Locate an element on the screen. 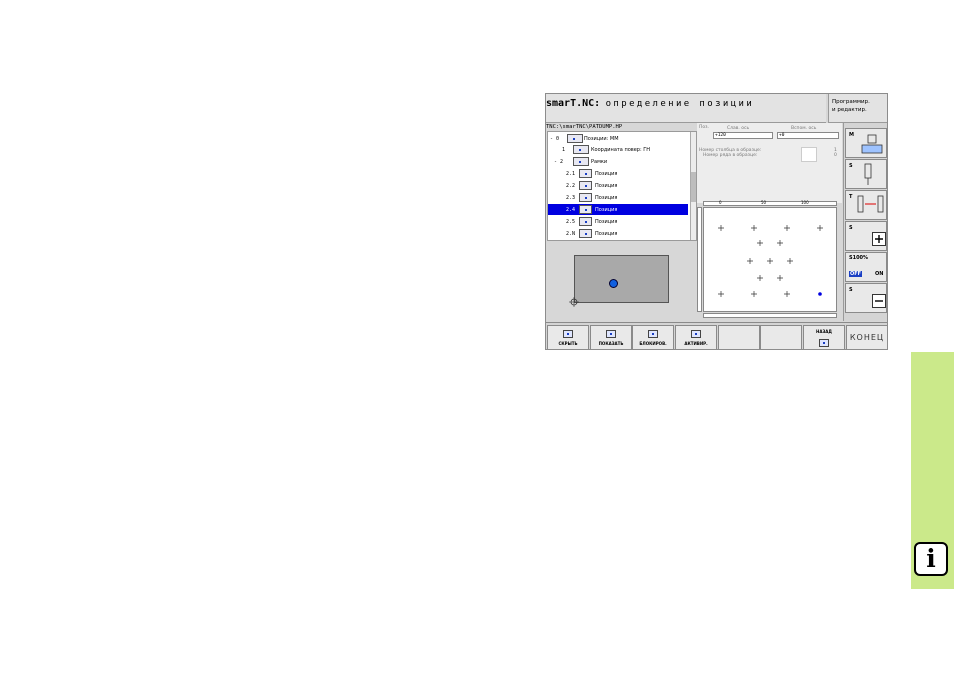 This screenshot has height=673, width=954. hide-icon is located at coordinates (568, 334).